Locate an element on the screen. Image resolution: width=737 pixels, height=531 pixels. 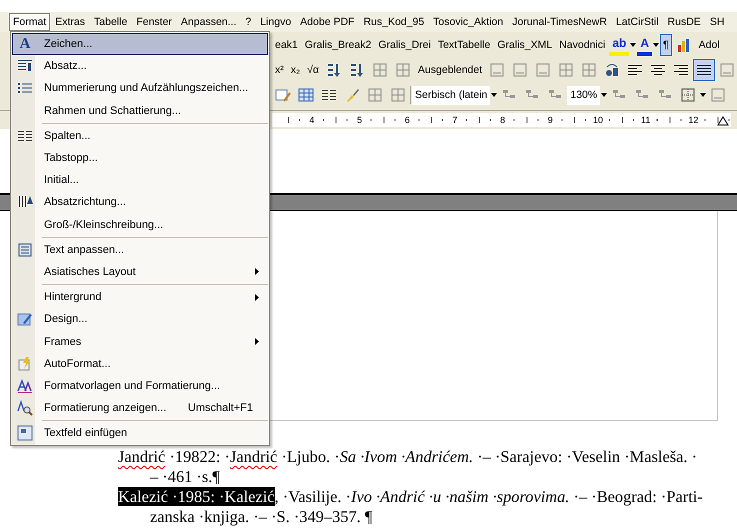
menu-item: Formatierung anzeigen... Umschalt+F1 is located at coordinates (140, 408).